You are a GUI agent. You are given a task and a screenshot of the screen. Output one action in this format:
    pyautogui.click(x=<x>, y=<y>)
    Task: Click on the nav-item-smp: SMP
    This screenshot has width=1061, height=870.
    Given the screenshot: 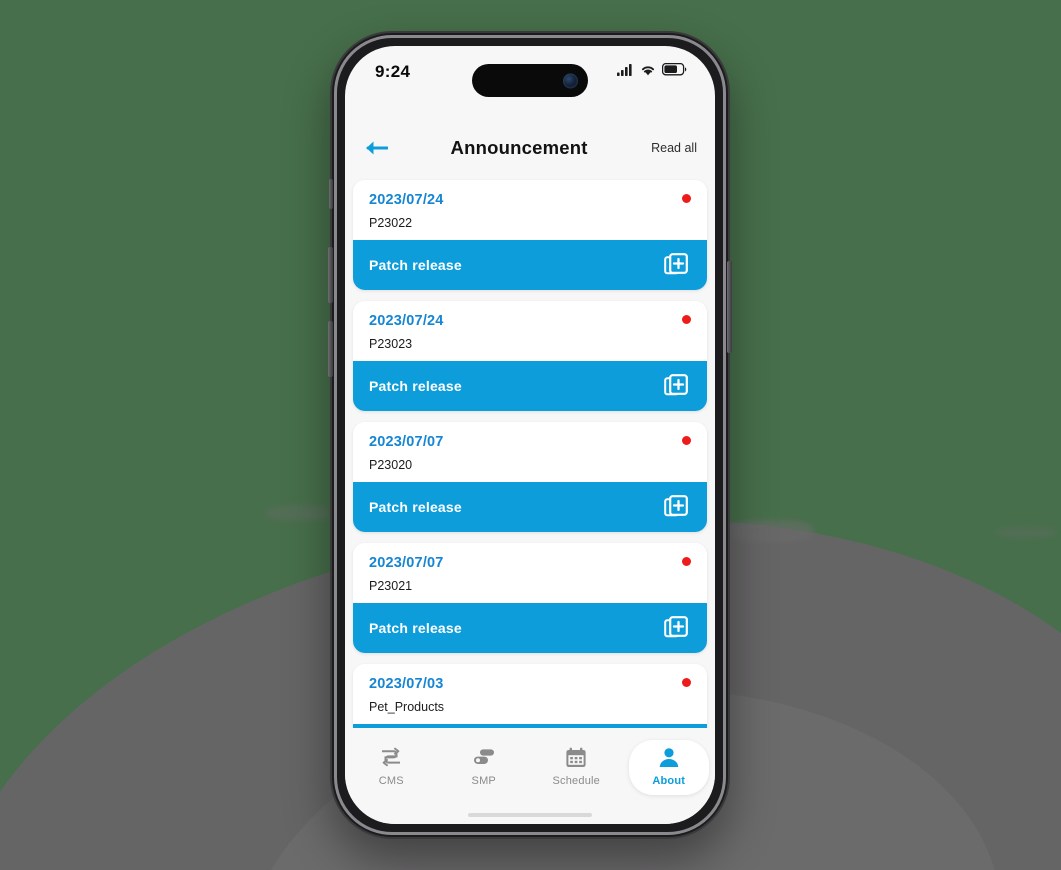 What is the action you would take?
    pyautogui.click(x=484, y=767)
    